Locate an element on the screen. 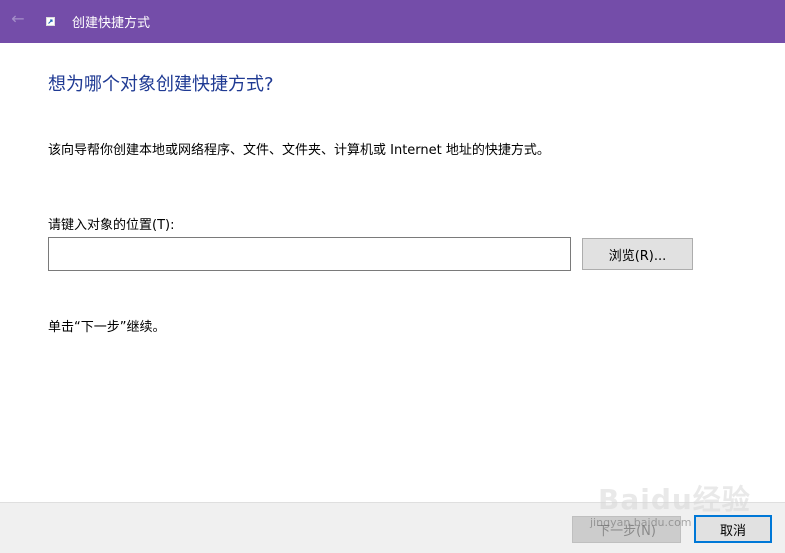  location-label: 请键入对象的位置(T): is located at coordinates (111, 225).